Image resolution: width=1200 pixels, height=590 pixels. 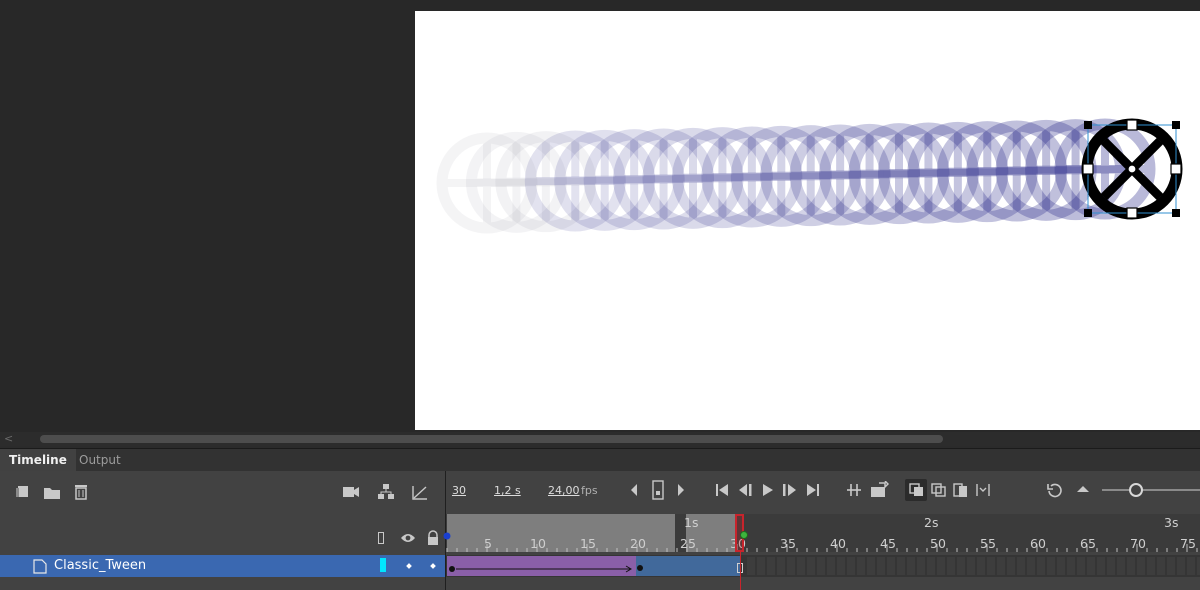 What do you see at coordinates (961, 490) in the screenshot?
I see `edit-multiple-frames-icon` at bounding box center [961, 490].